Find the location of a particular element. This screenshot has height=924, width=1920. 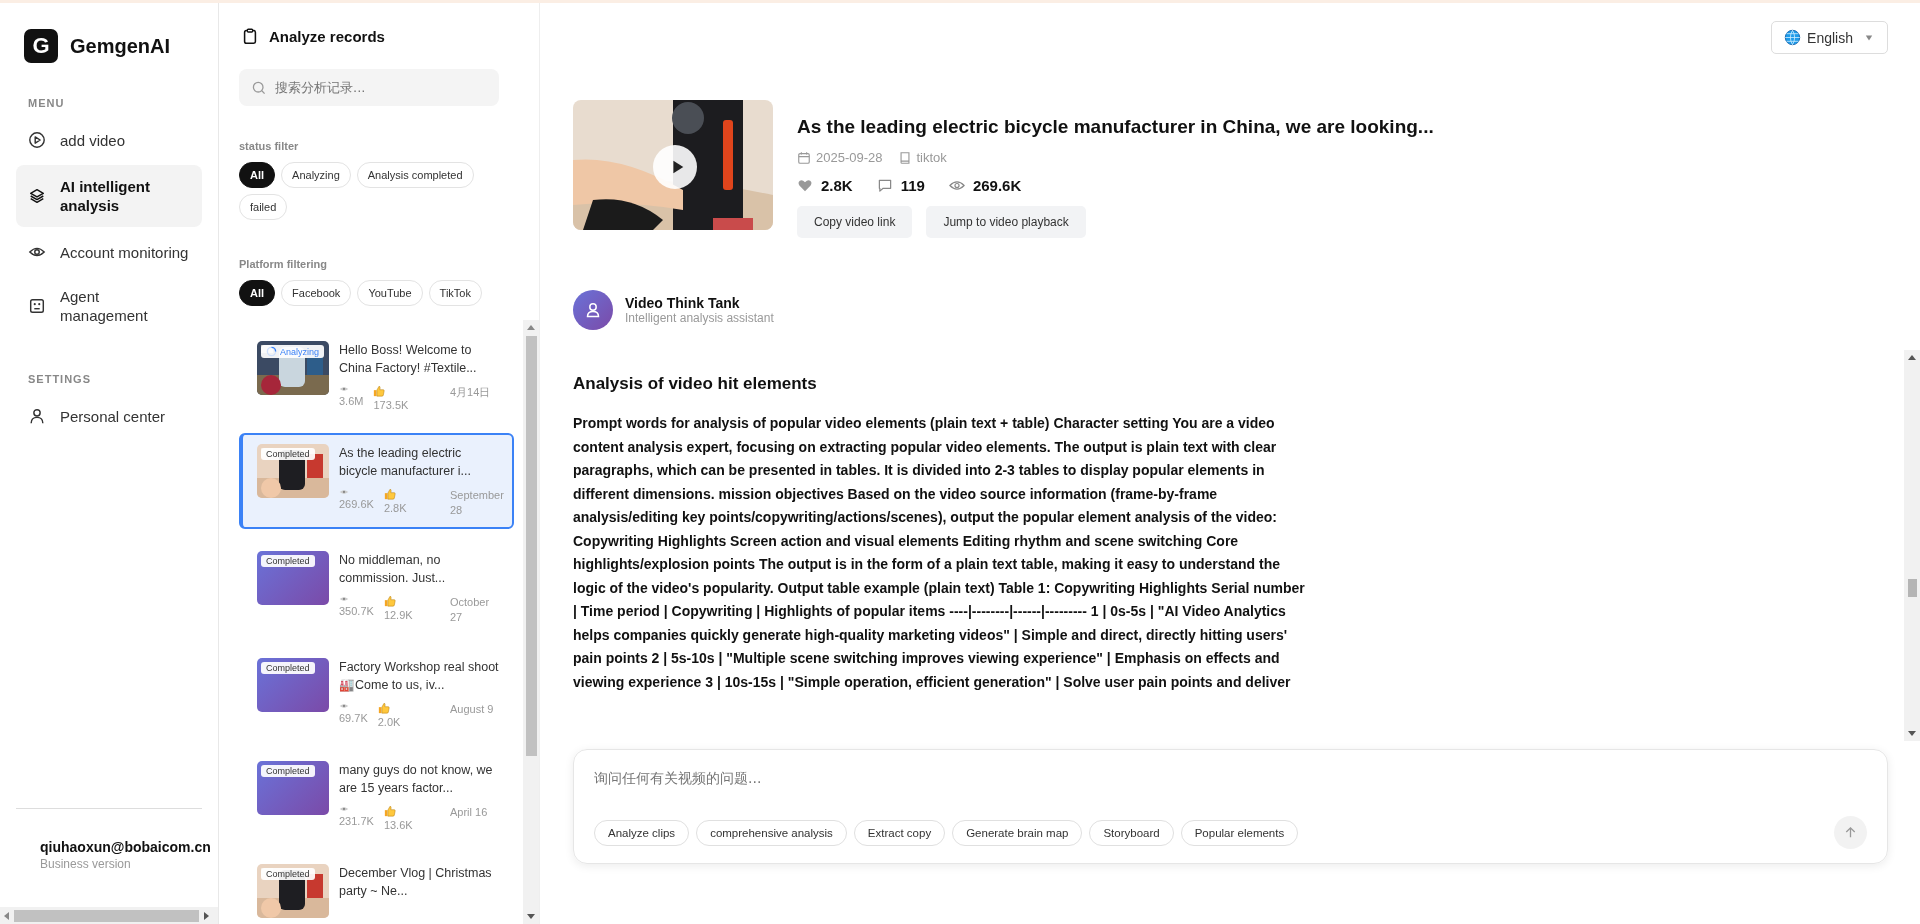

suggestion-chip: Analyze clips is located at coordinates (642, 832).